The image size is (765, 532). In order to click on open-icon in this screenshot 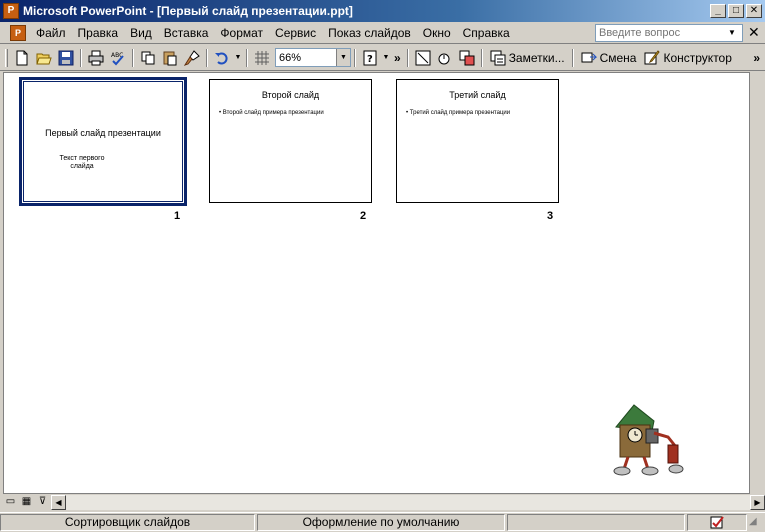, I will do `click(44, 58)`.